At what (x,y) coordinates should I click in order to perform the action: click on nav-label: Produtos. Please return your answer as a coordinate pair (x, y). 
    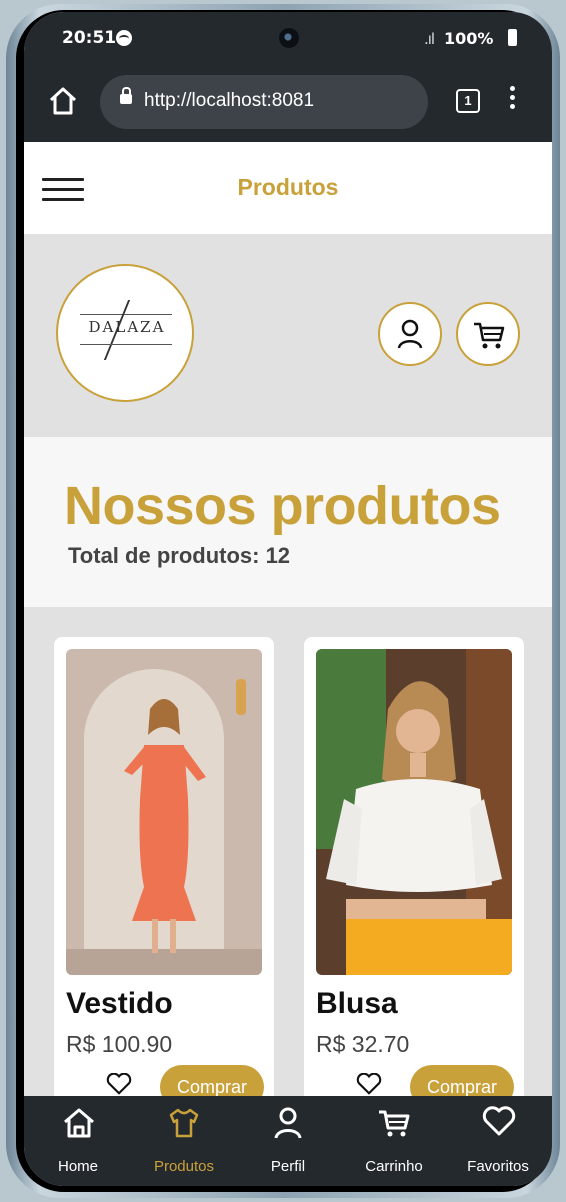
    Looking at the image, I should click on (184, 1166).